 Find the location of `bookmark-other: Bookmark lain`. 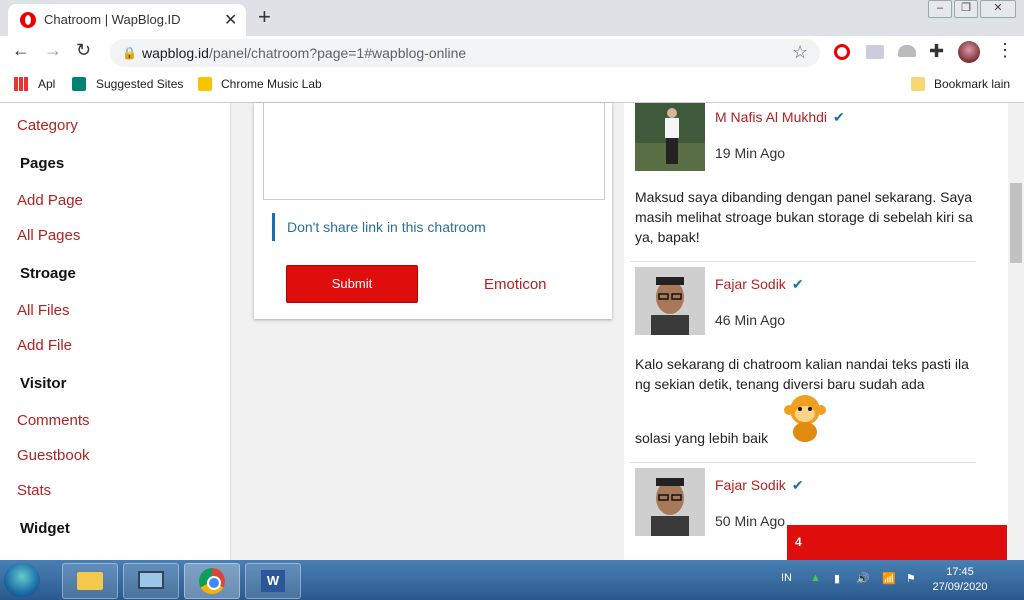

bookmark-other: Bookmark lain is located at coordinates (972, 84).